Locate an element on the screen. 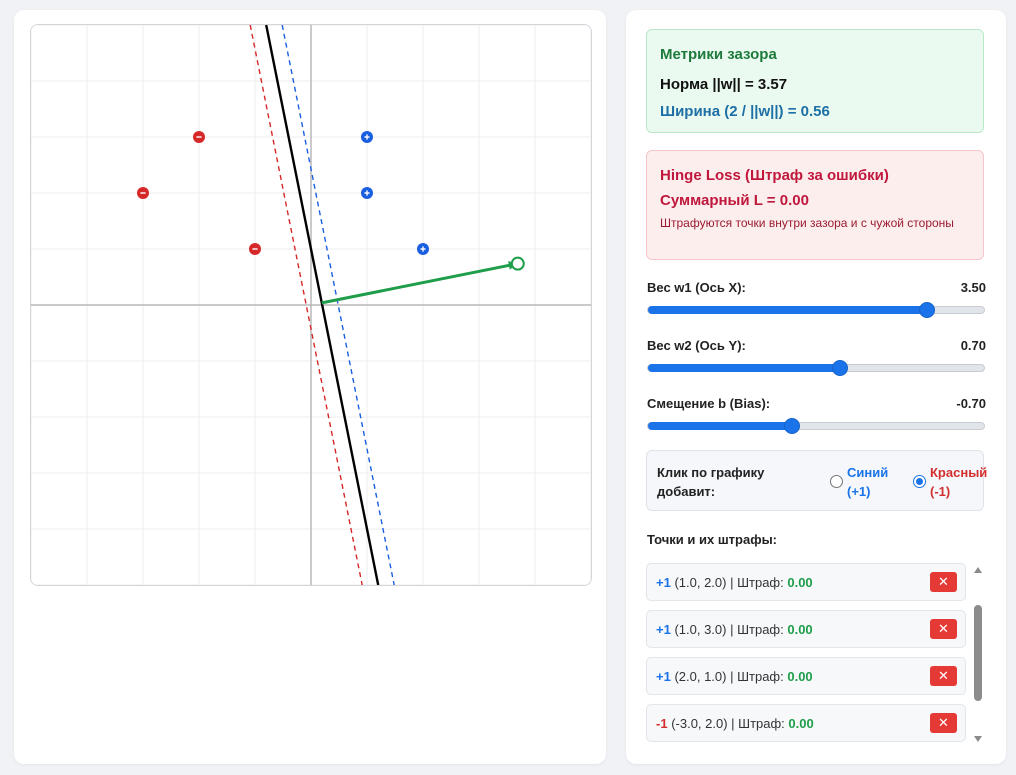  point-row: +1 (1.0, 3.0) | Штраф: 0.00 ✕ is located at coordinates (806, 629).